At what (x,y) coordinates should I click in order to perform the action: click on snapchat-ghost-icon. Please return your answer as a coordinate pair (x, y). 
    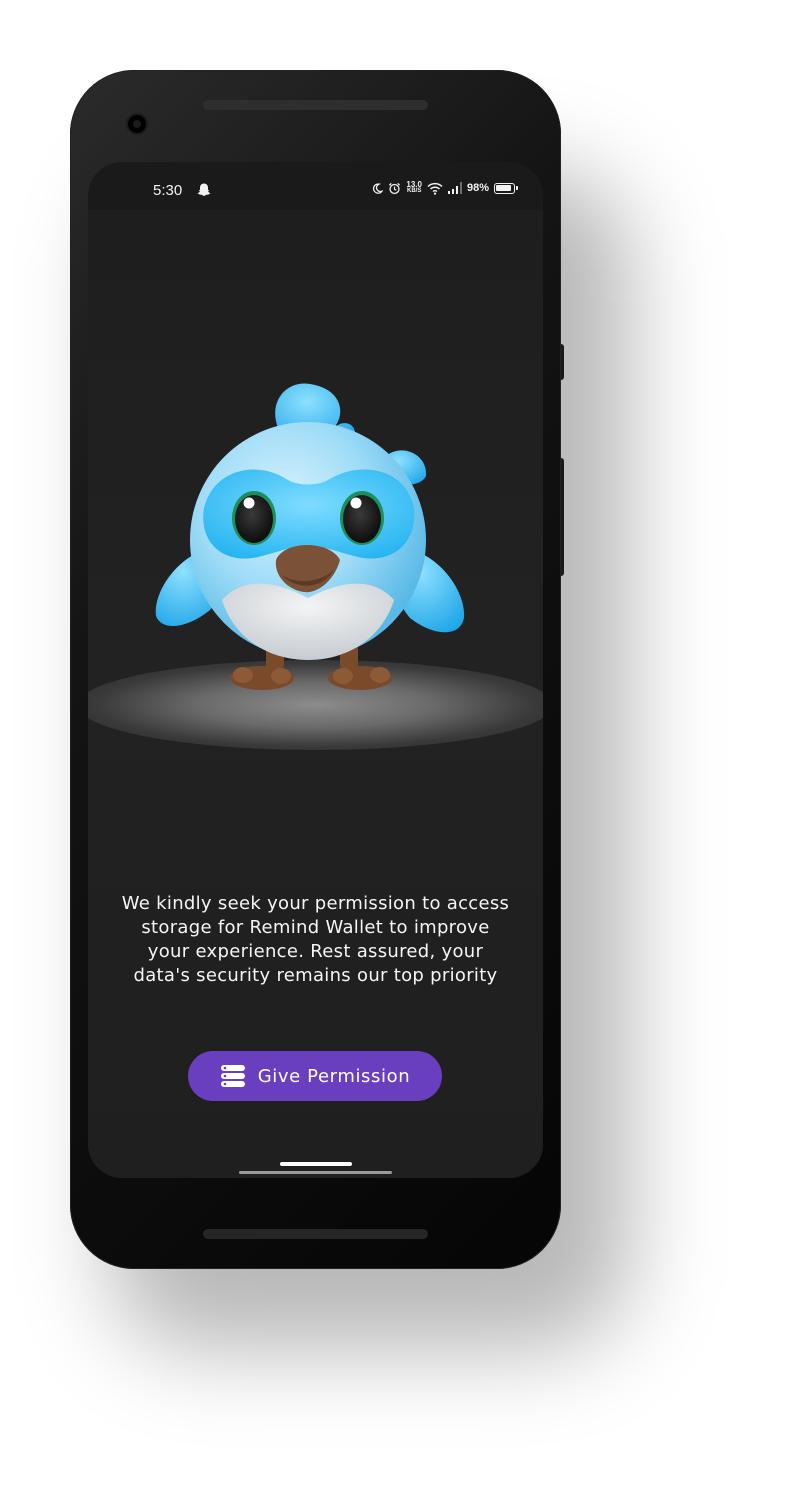
    Looking at the image, I should click on (204, 189).